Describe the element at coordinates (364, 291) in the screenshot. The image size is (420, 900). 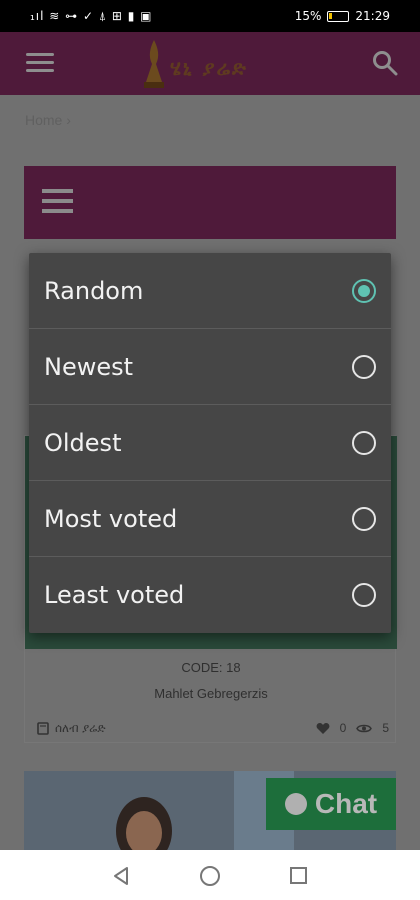
I see `radio-button-checked` at that location.